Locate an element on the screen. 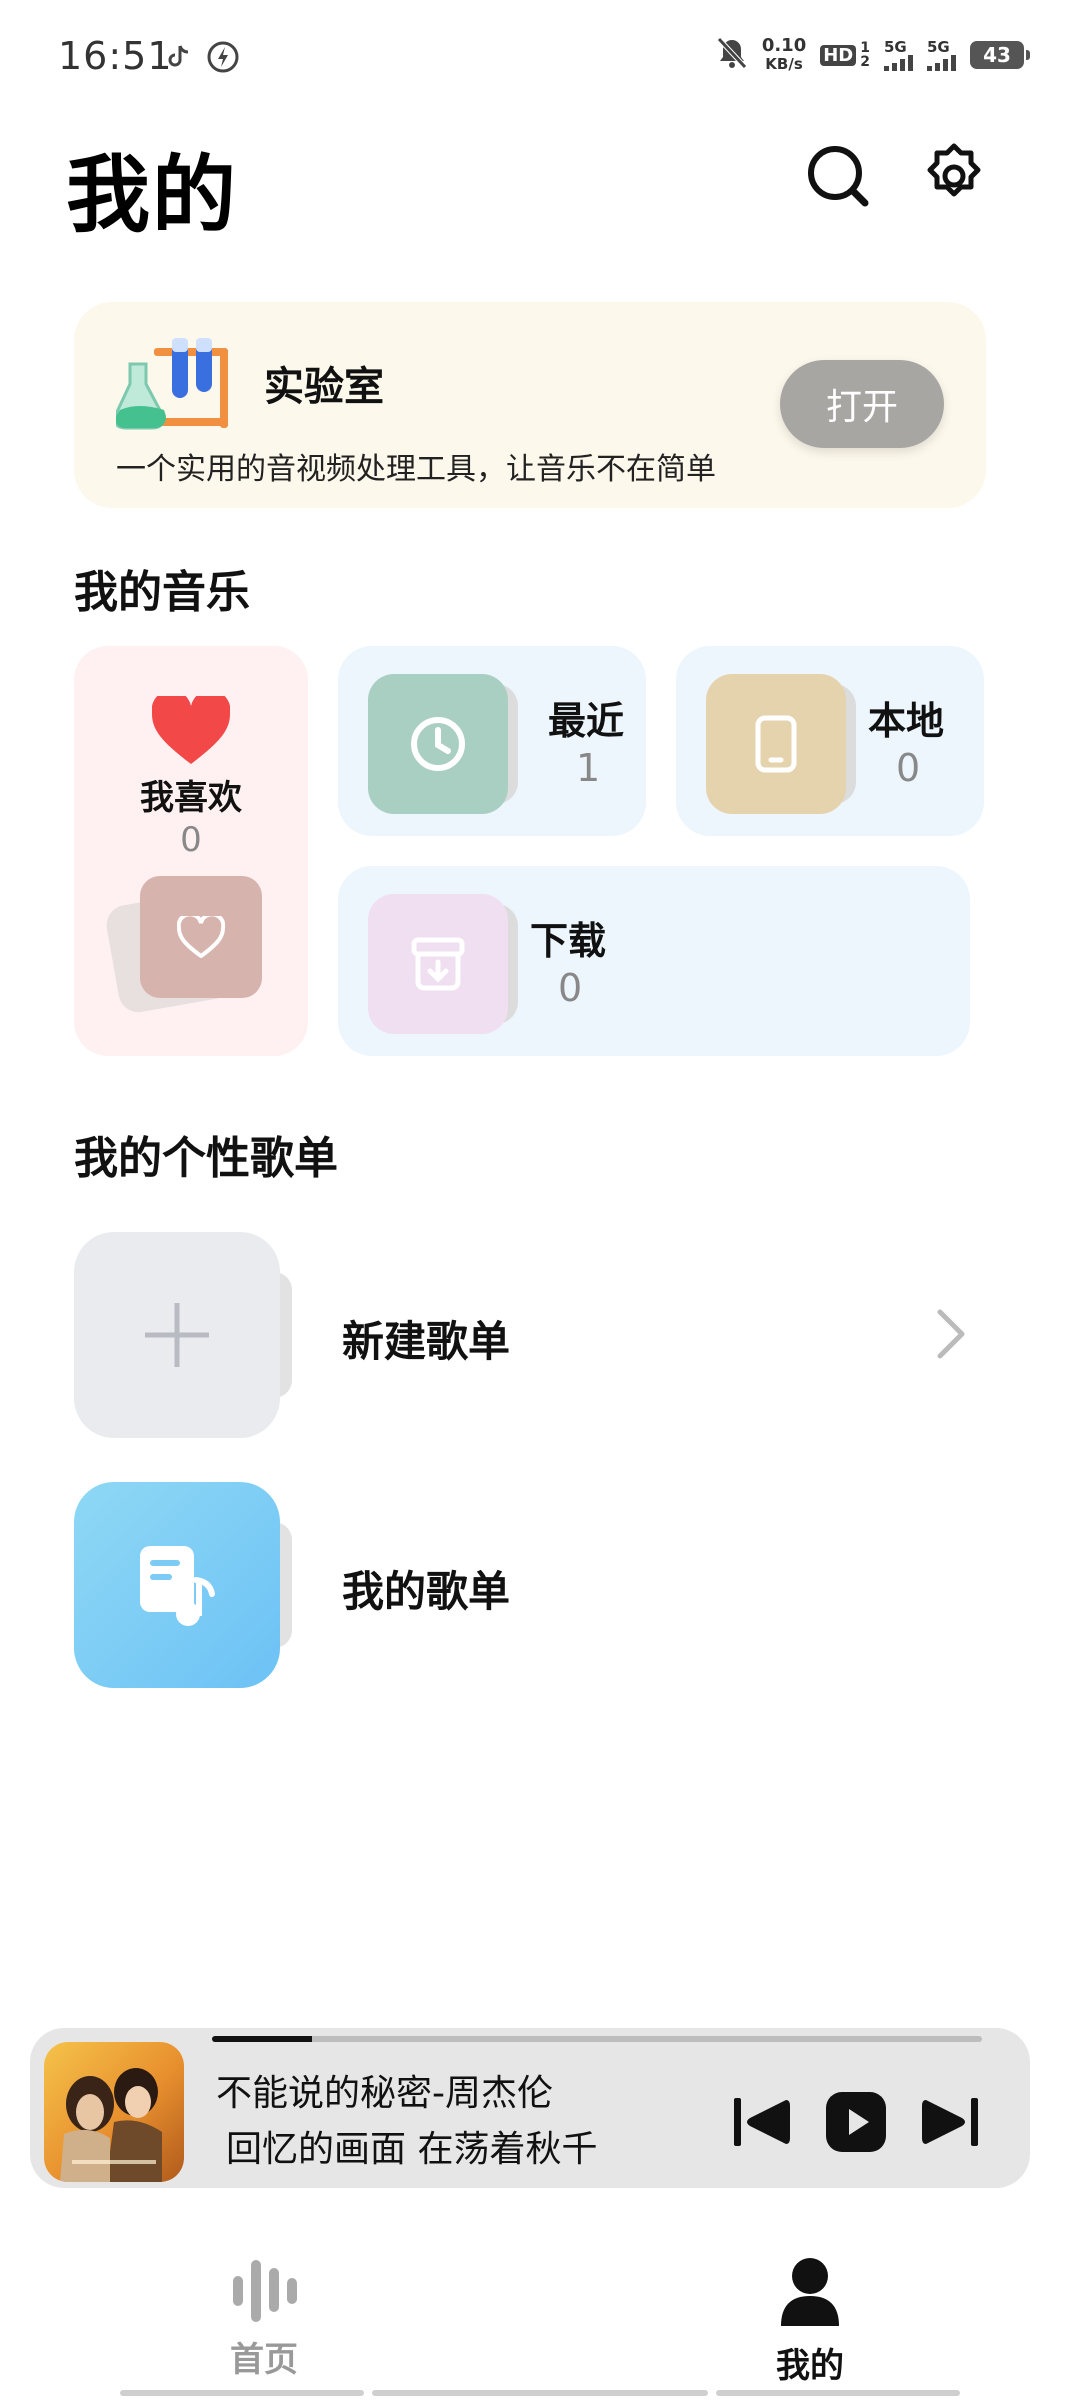 This screenshot has width=1080, height=2400. hd-badge: HD is located at coordinates (838, 55).